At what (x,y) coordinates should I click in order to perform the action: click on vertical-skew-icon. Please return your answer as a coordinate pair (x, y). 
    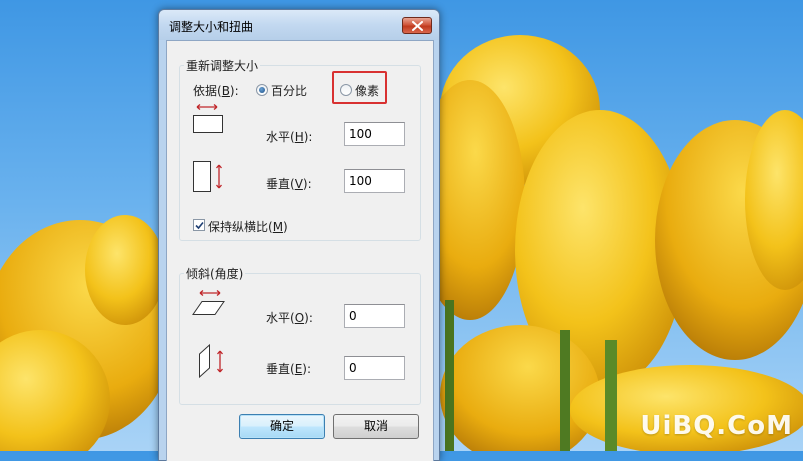
    Looking at the image, I should click on (211, 361).